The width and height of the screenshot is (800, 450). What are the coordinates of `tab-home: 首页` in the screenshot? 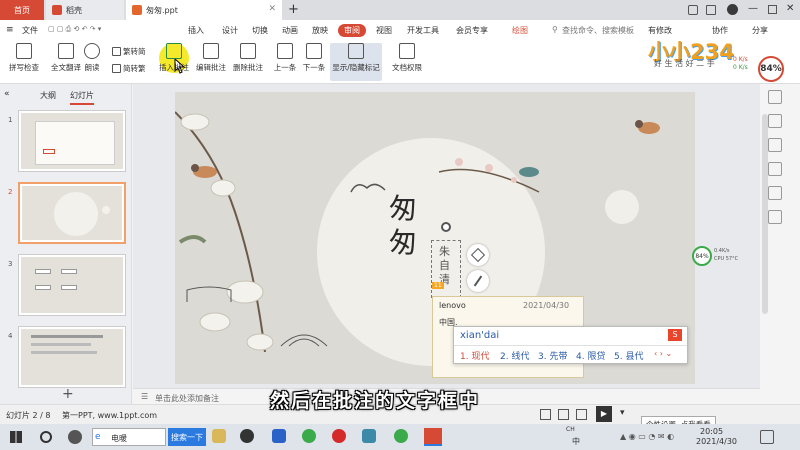 It's located at (22, 10).